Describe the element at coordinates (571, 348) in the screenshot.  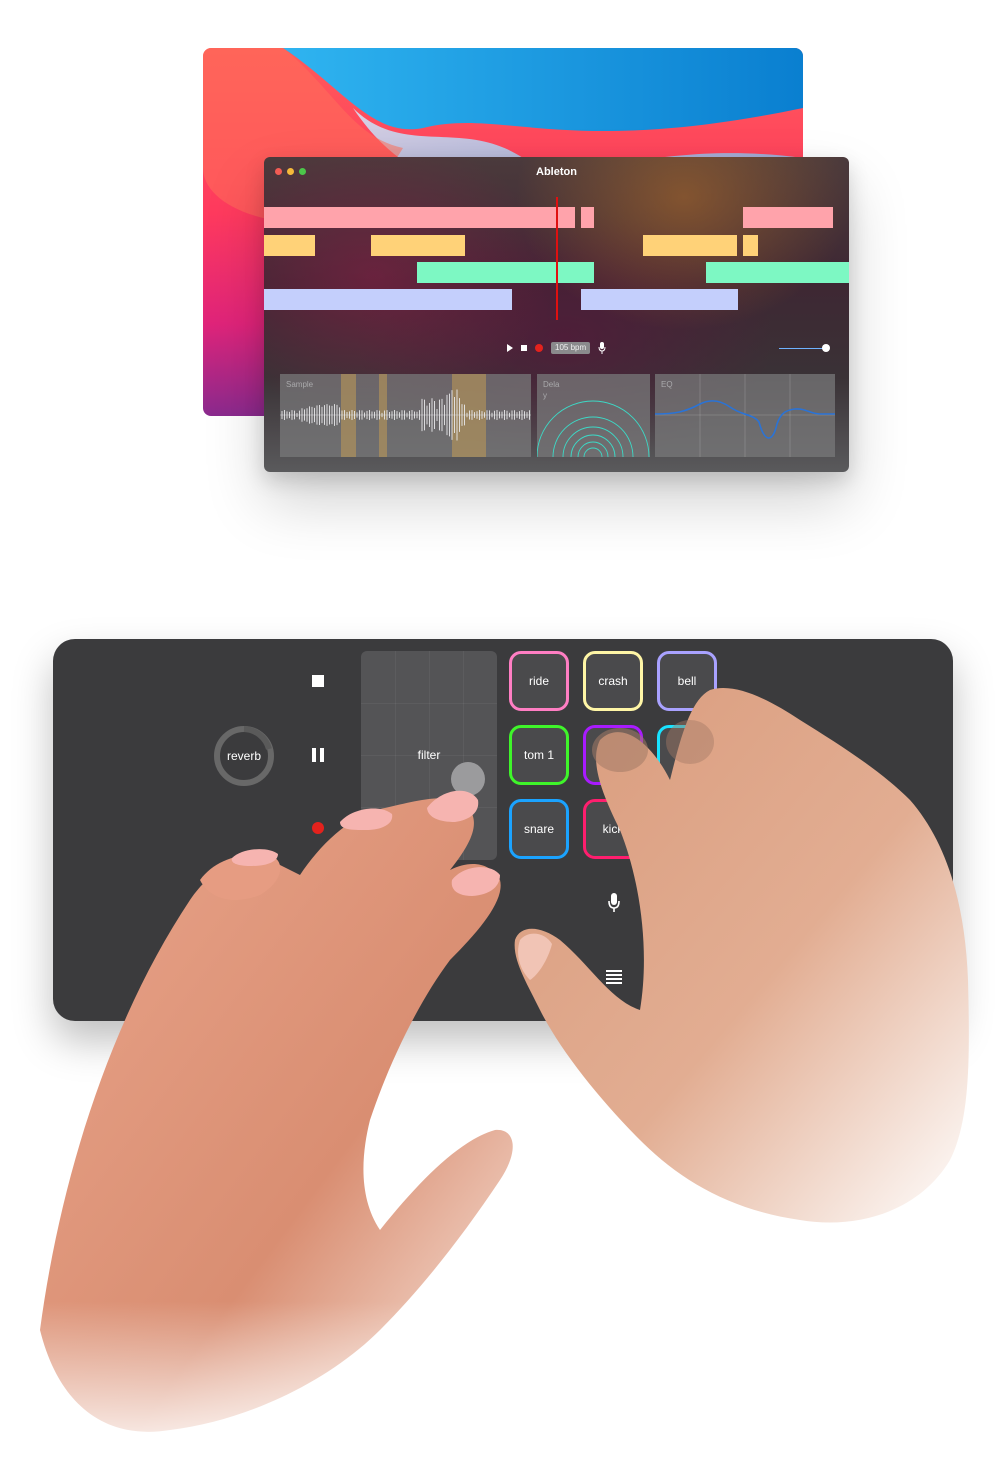
I see `bpm-display: 105 bpm` at that location.